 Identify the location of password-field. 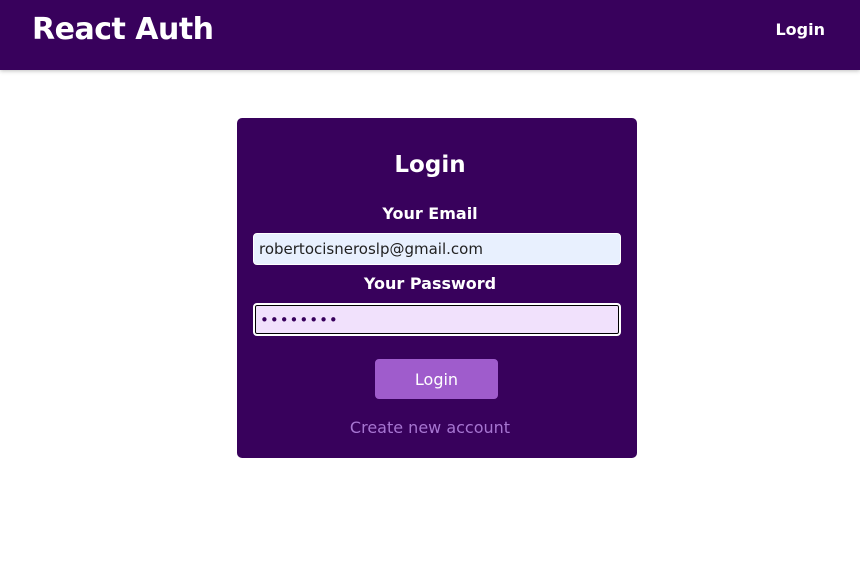
(437, 319).